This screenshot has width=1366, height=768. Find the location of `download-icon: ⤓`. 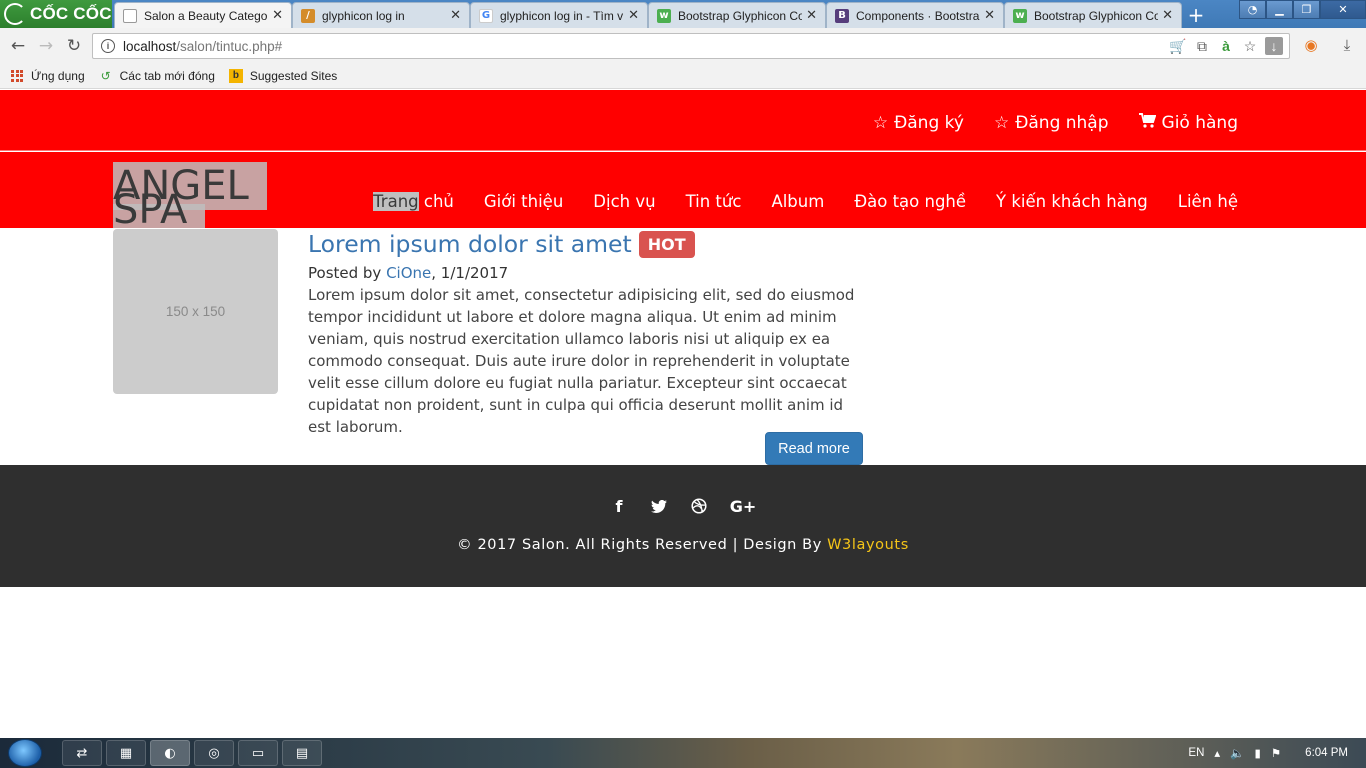

download-icon: ⤓ is located at coordinates (1347, 45).